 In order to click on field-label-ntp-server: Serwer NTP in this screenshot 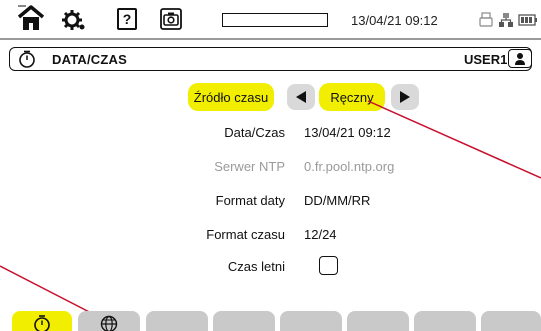, I will do `click(249, 166)`.